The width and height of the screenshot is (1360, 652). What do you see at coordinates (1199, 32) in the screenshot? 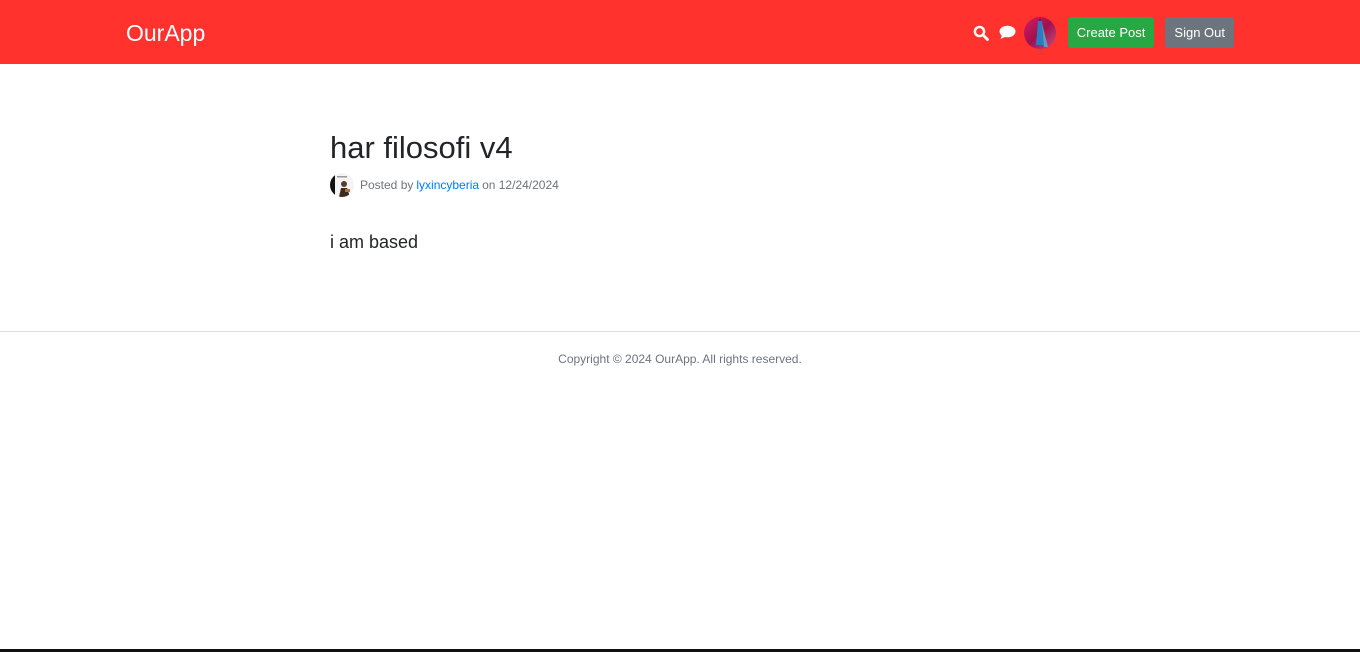
I see `sign-out-button: Sign Out` at bounding box center [1199, 32].